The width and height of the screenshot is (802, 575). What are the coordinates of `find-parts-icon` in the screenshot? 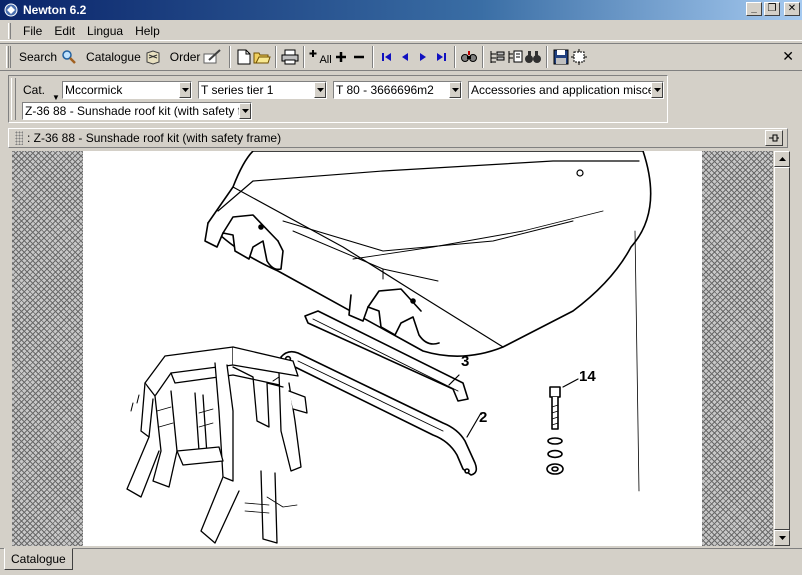 It's located at (469, 57).